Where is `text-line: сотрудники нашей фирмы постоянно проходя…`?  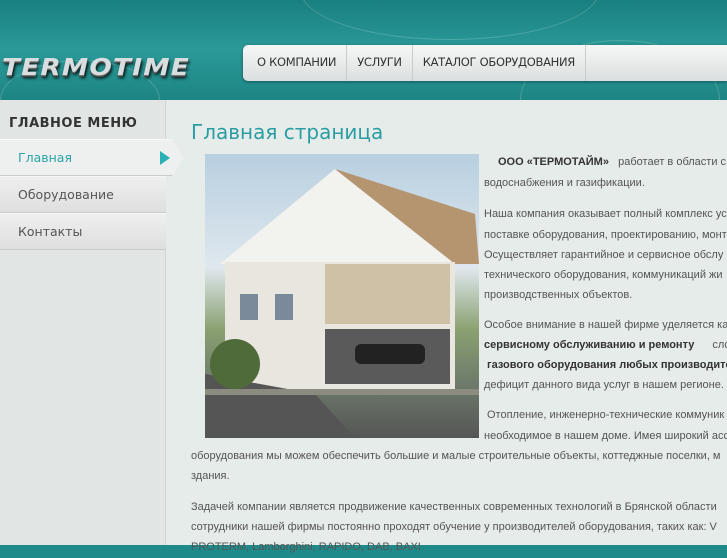
text-line: сотрудники нашей фирмы постоянно проходя… is located at coordinates (454, 527).